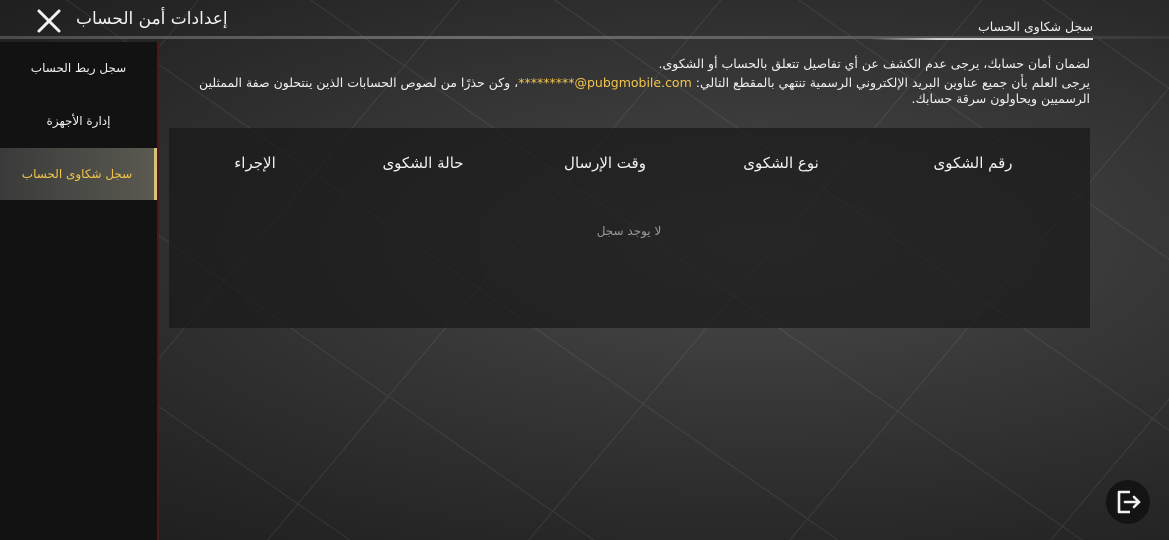  I want to click on sidebar-item-account-link-log: سجل ربط الحساب, so click(78, 68).